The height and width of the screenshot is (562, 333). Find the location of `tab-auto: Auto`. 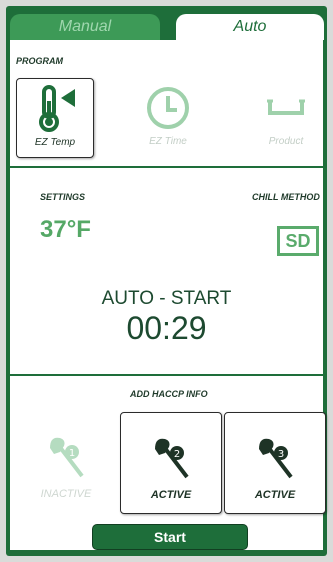

tab-auto: Auto is located at coordinates (250, 27).